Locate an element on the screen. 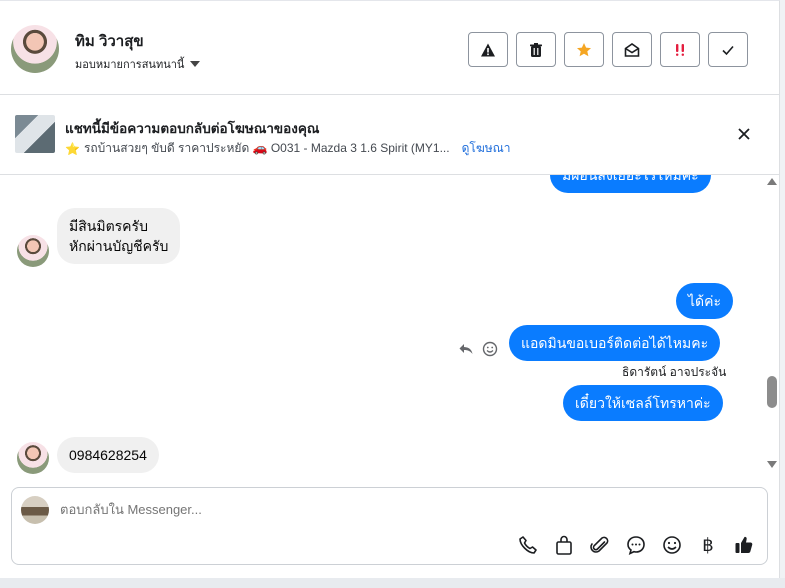 The height and width of the screenshot is (588, 785). paperclip-icon is located at coordinates (600, 545).